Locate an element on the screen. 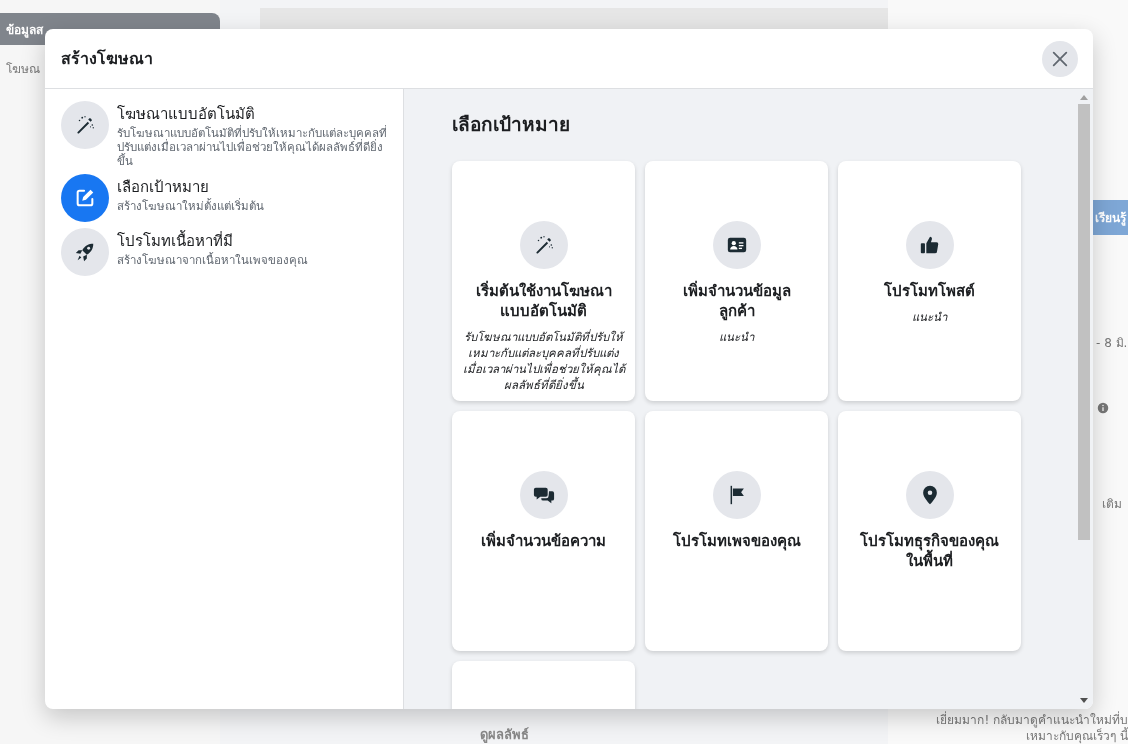 This screenshot has height=744, width=1128. scroll-down-icon is located at coordinates (1084, 701).